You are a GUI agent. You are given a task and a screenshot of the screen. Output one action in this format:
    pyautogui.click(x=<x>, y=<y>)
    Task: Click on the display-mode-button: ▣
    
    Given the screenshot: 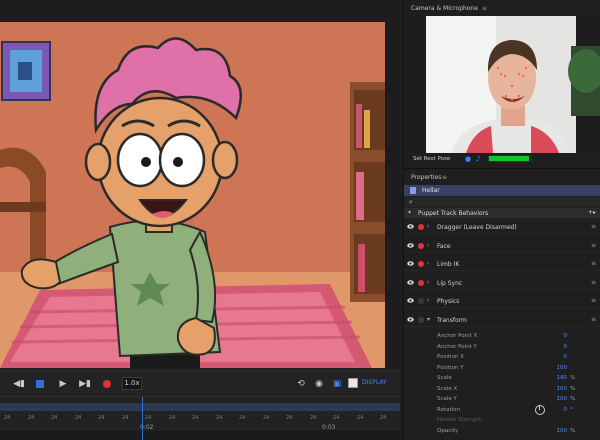 What is the action you would take?
    pyautogui.click(x=337, y=384)
    